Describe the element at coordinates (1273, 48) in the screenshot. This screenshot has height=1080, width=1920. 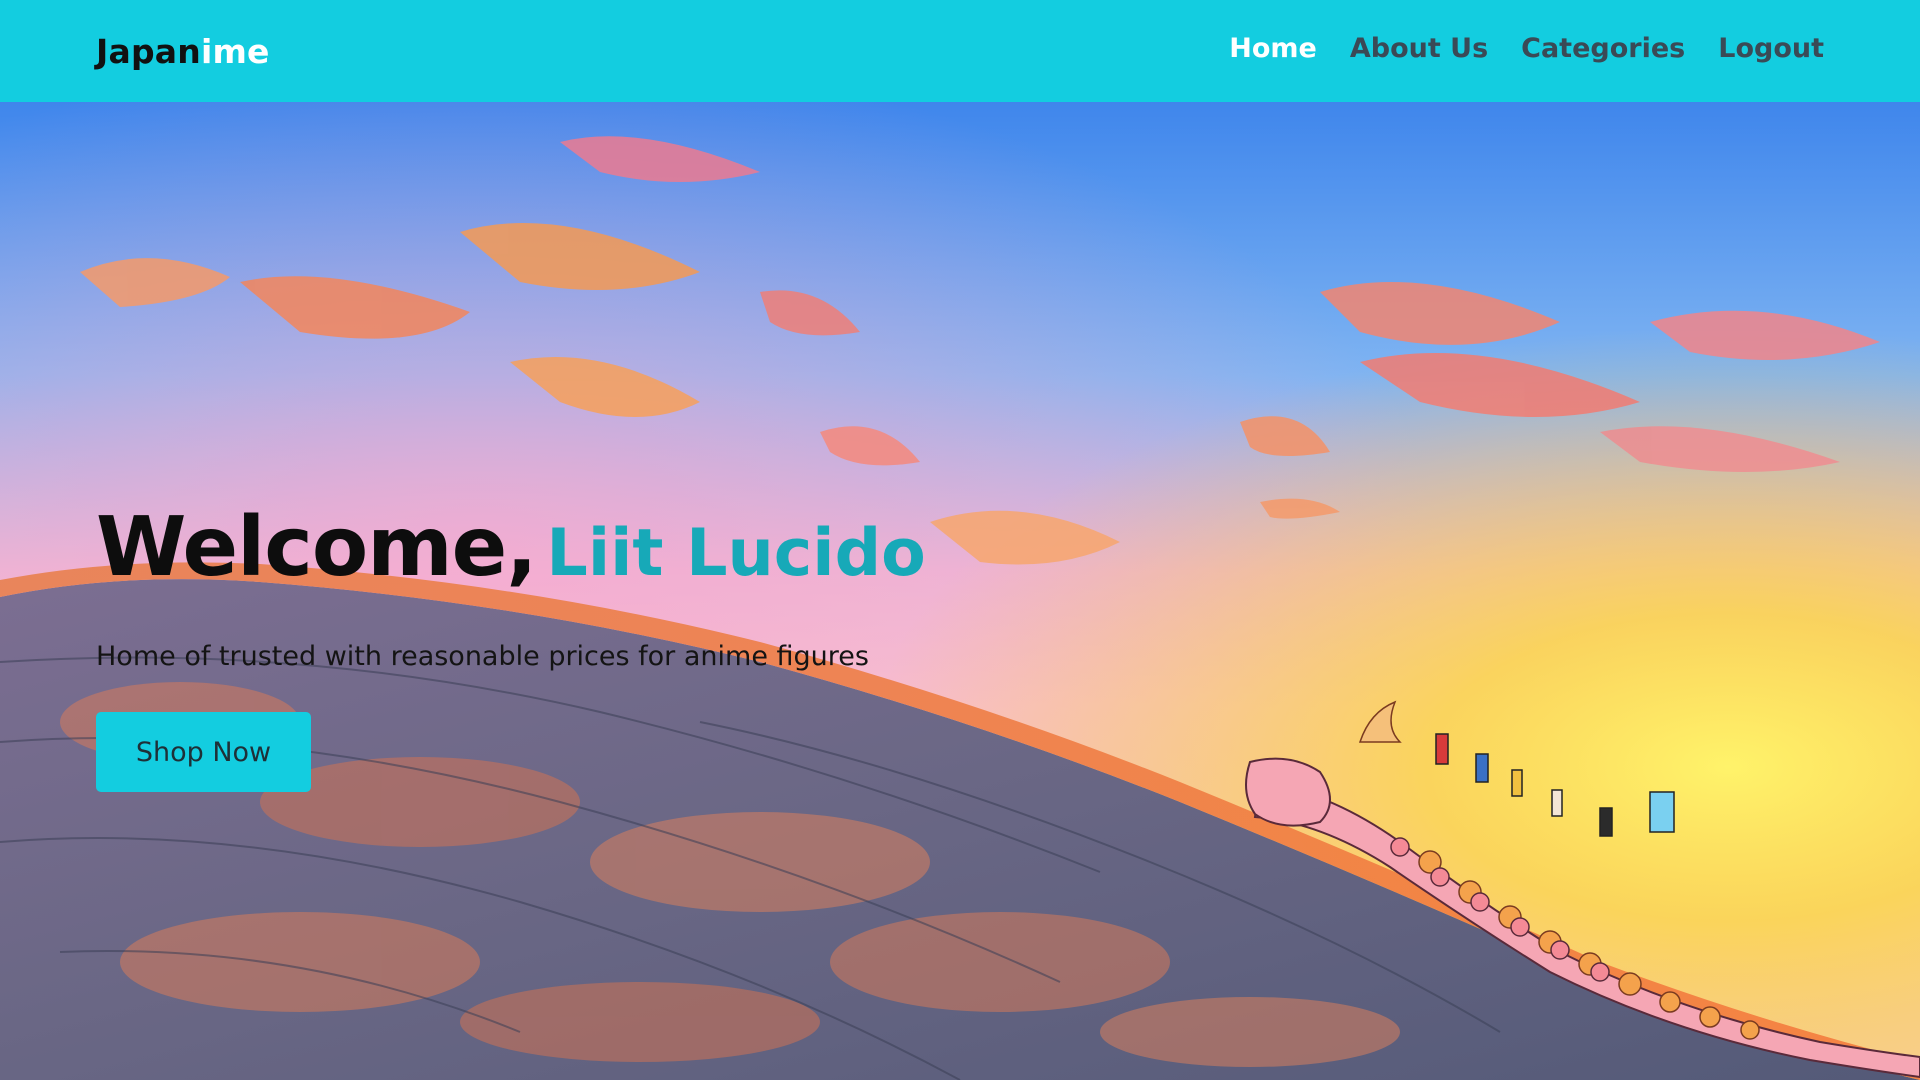
I see `nav-link-home: Home` at that location.